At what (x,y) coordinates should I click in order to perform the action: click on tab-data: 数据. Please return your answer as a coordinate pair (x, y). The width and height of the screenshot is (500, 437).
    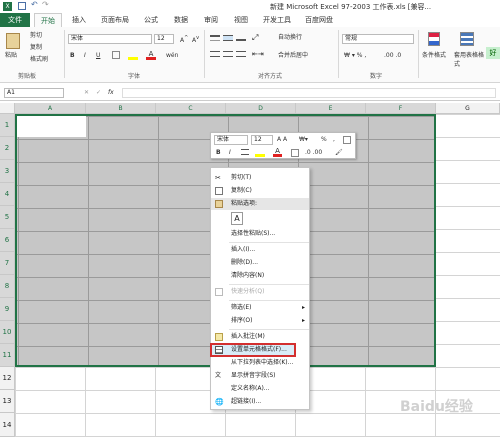
    Looking at the image, I should click on (181, 20).